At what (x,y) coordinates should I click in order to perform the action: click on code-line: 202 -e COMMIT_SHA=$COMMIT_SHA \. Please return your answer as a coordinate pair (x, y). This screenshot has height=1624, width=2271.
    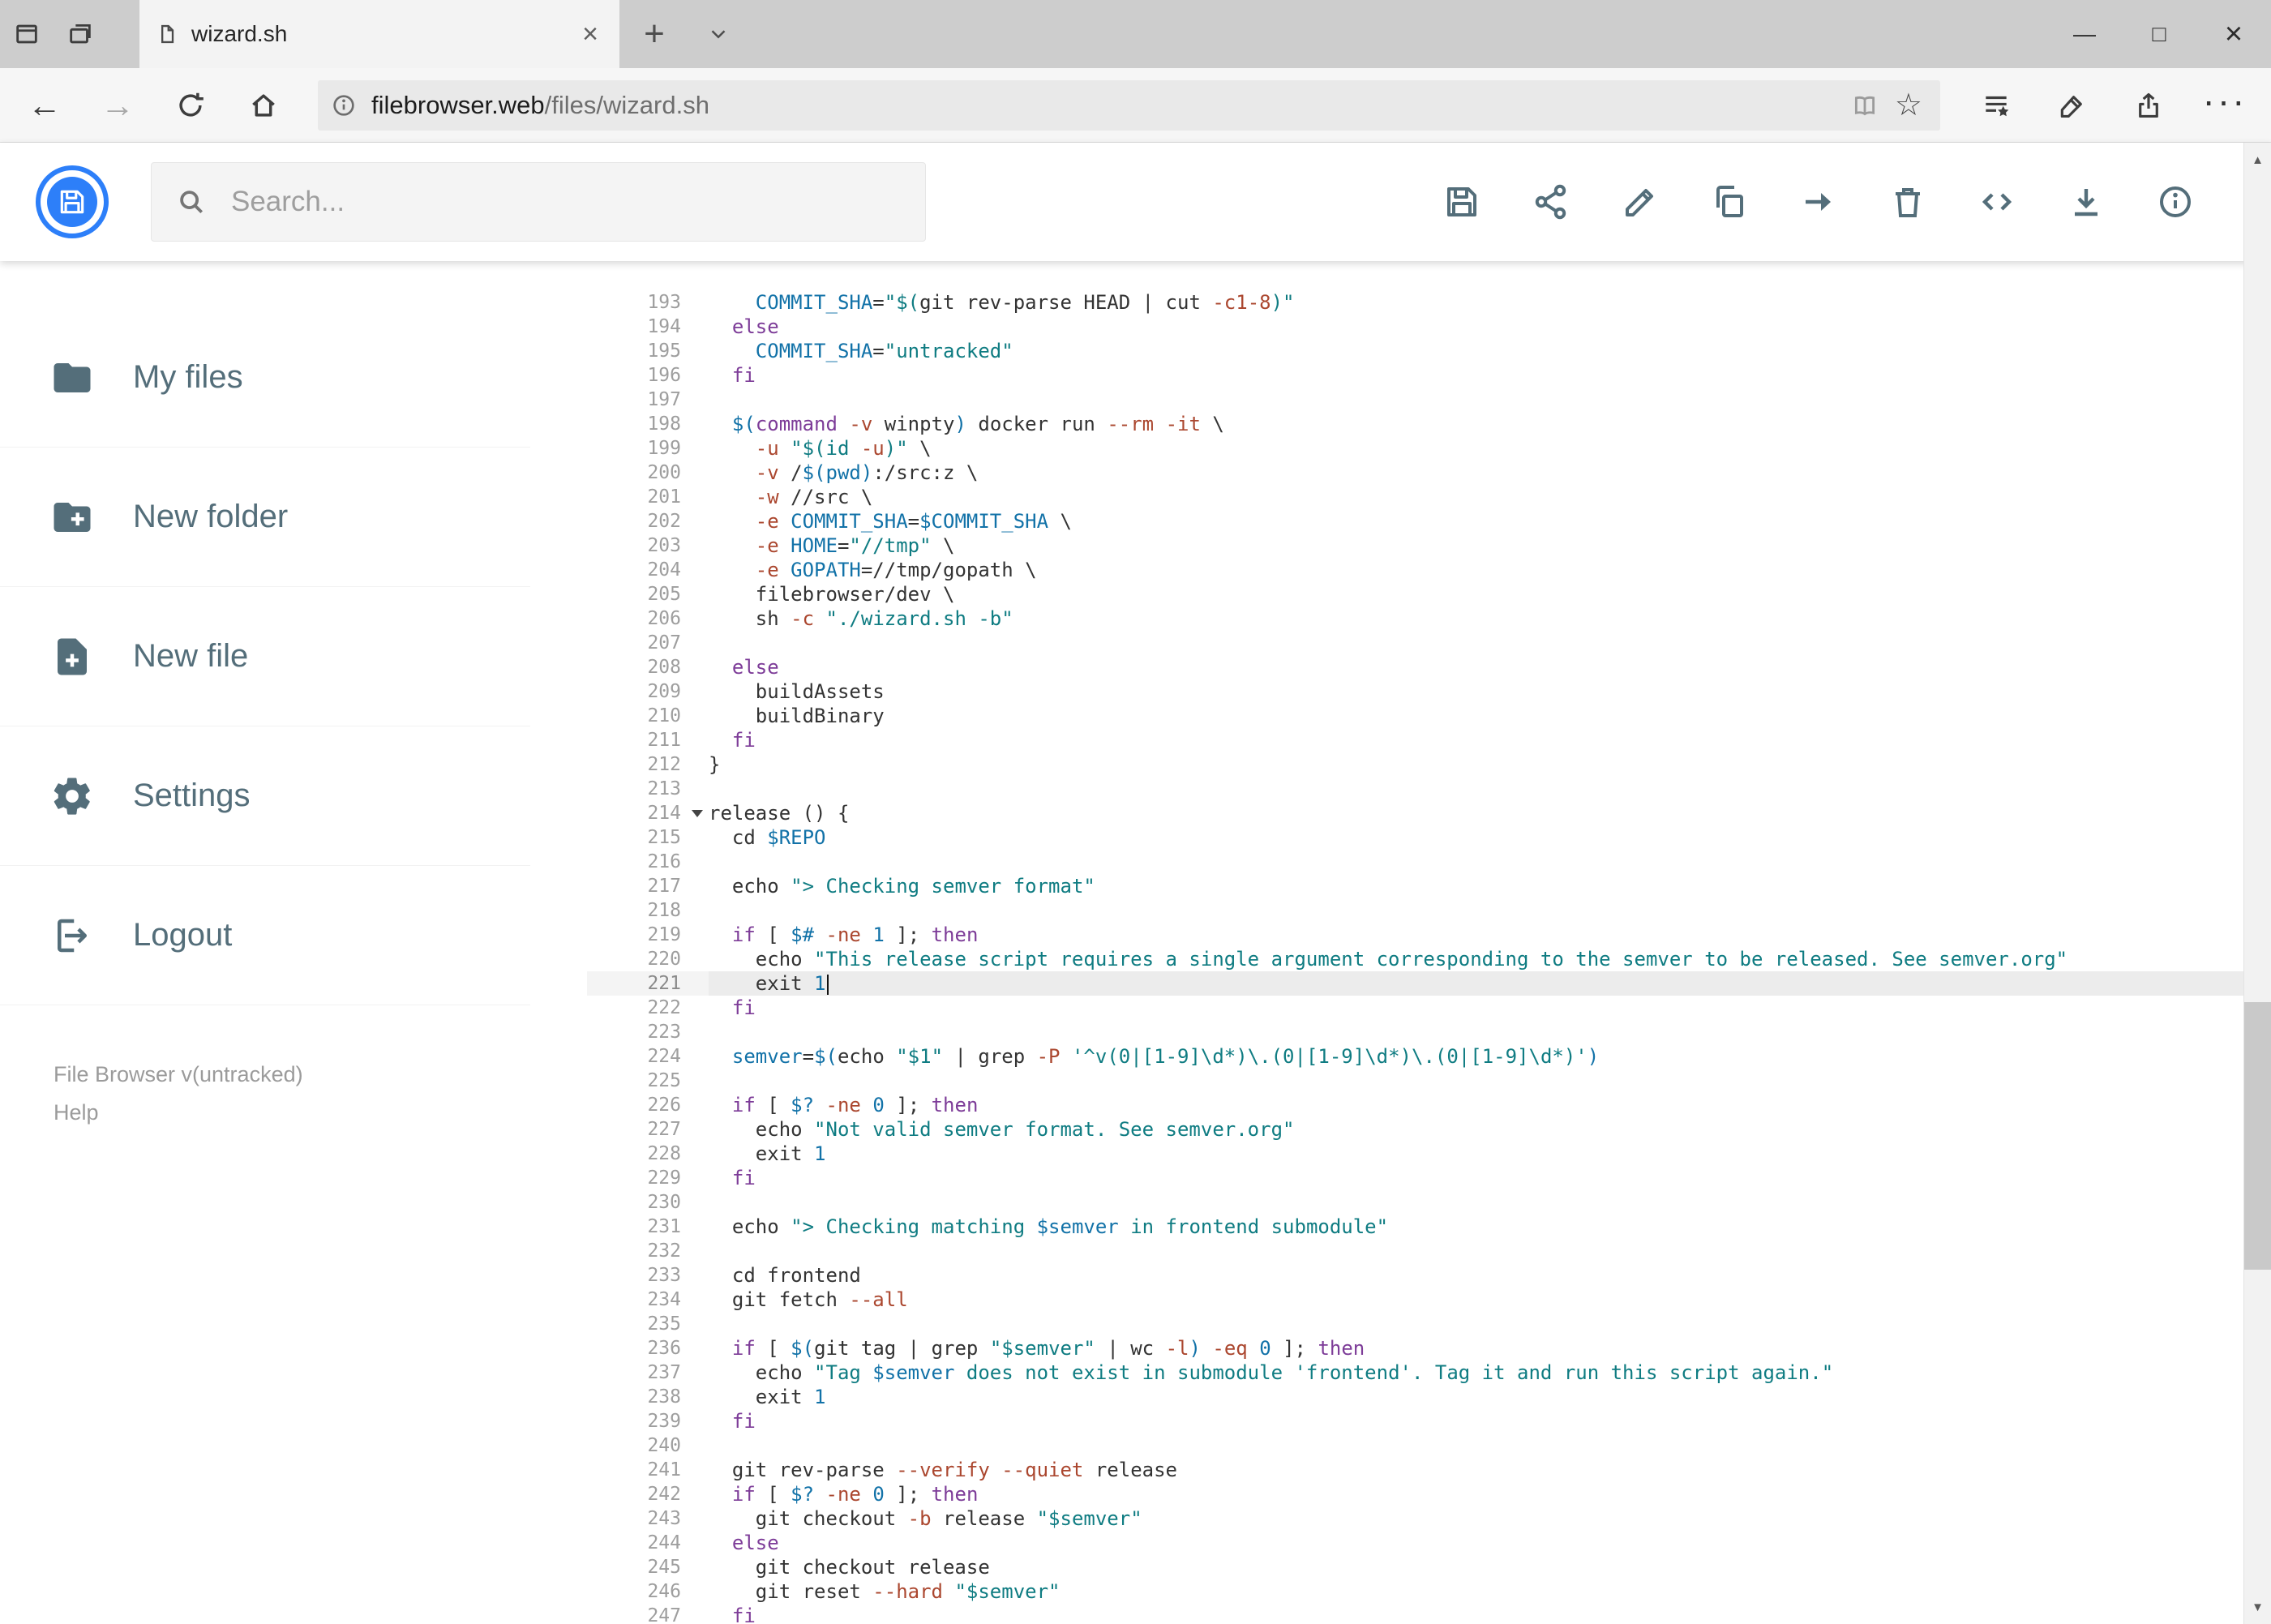
    Looking at the image, I should click on (1429, 521).